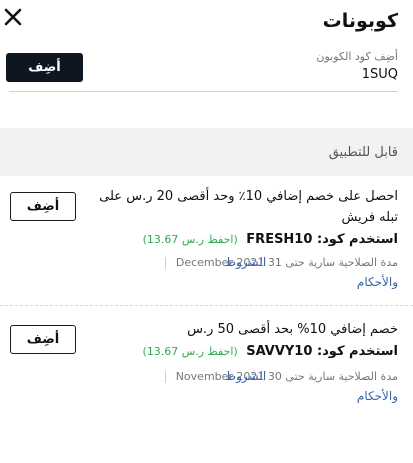 The width and height of the screenshot is (413, 463). I want to click on offer-code-line: استخدم كود: SAVVY10 (احفظ ر.س 13.67), so click(270, 351).